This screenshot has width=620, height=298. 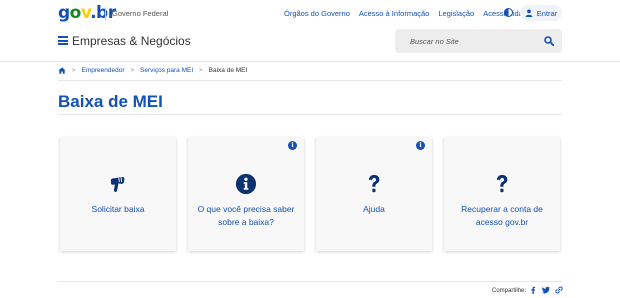 I want to click on logo-letter: g, so click(x=64, y=13).